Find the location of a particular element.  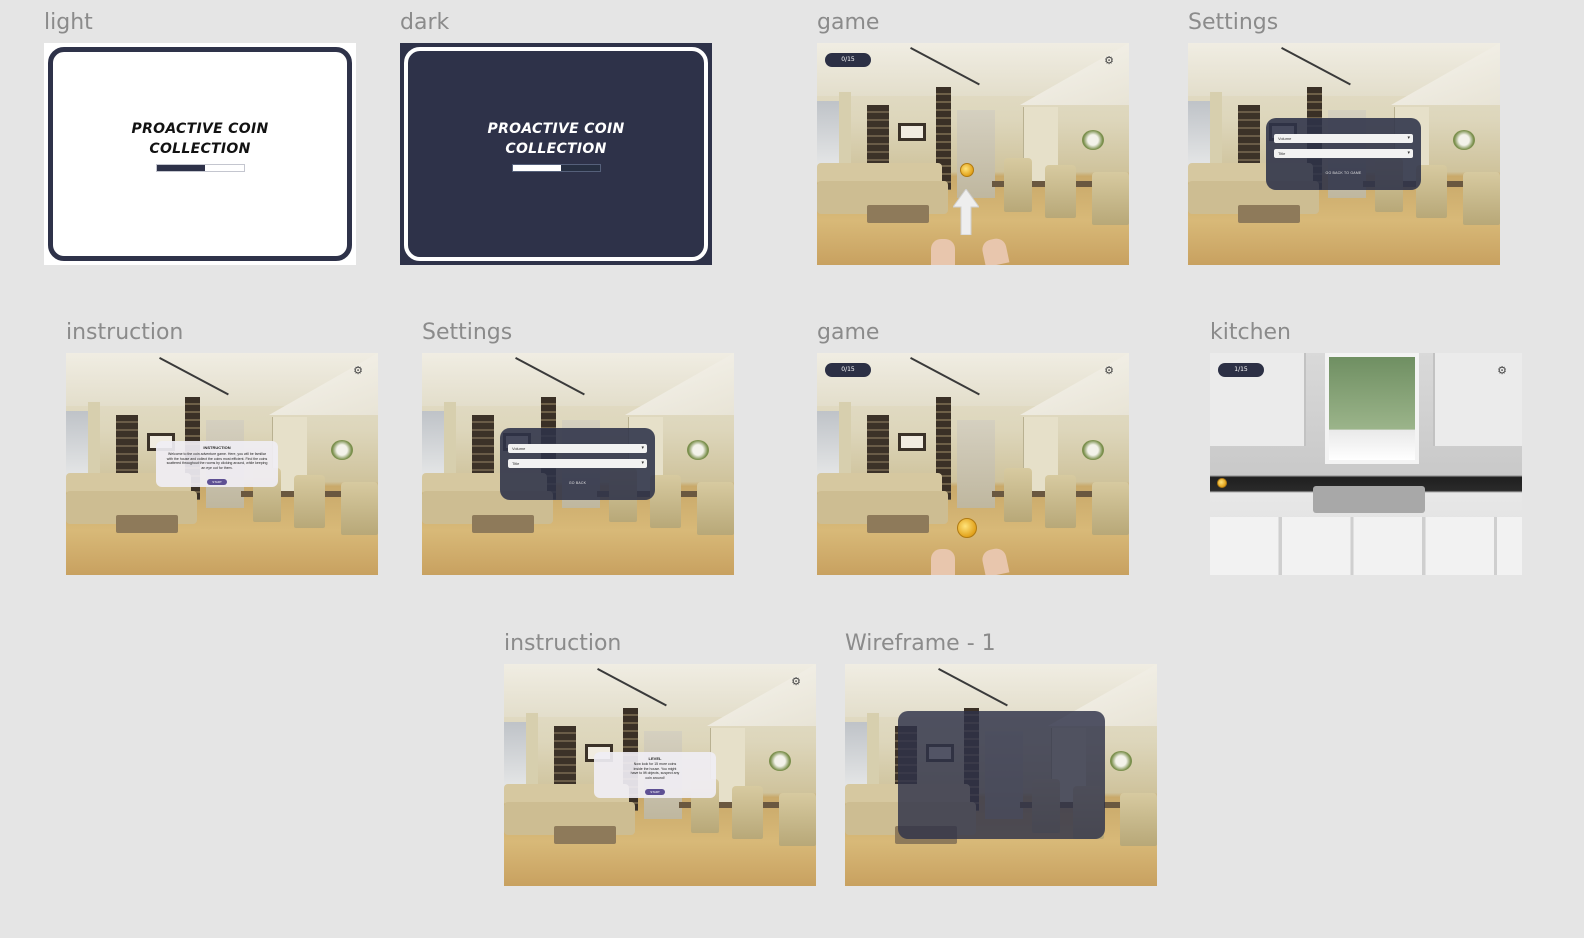

frame-label: dark is located at coordinates (425, 22).